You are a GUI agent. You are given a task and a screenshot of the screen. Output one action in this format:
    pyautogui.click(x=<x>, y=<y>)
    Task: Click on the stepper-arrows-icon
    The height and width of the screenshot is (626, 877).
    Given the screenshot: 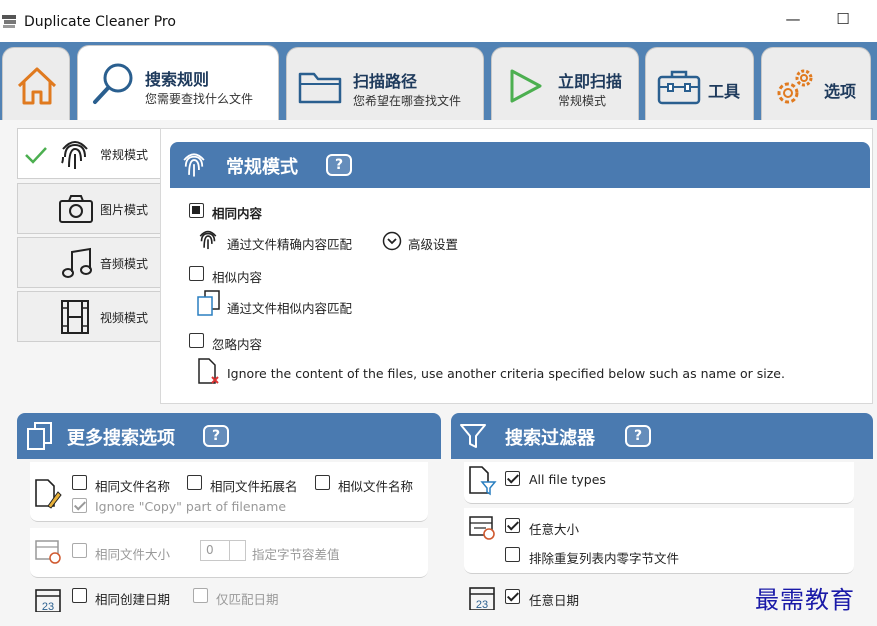 What is the action you would take?
    pyautogui.click(x=237, y=550)
    